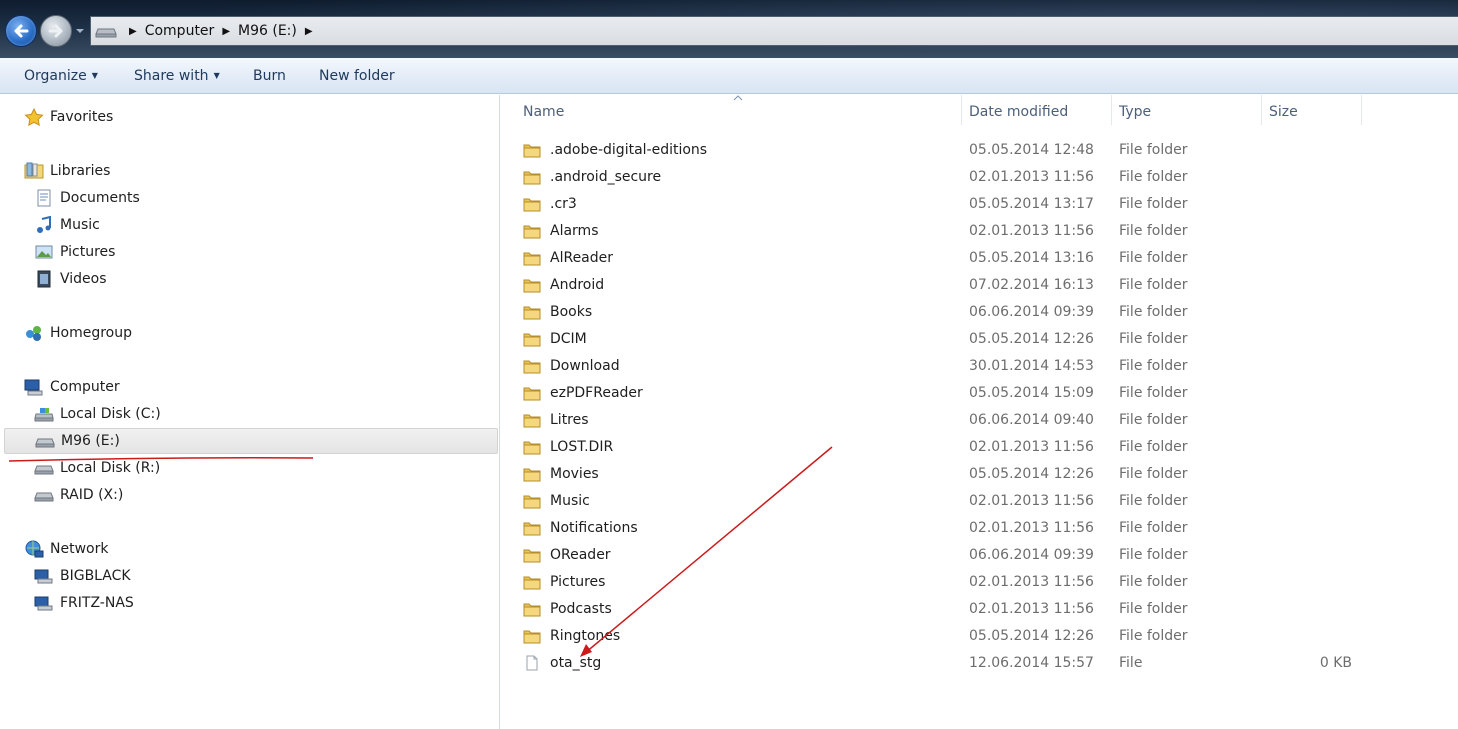 This screenshot has width=1458, height=729. I want to click on file-name: OReader, so click(580, 554).